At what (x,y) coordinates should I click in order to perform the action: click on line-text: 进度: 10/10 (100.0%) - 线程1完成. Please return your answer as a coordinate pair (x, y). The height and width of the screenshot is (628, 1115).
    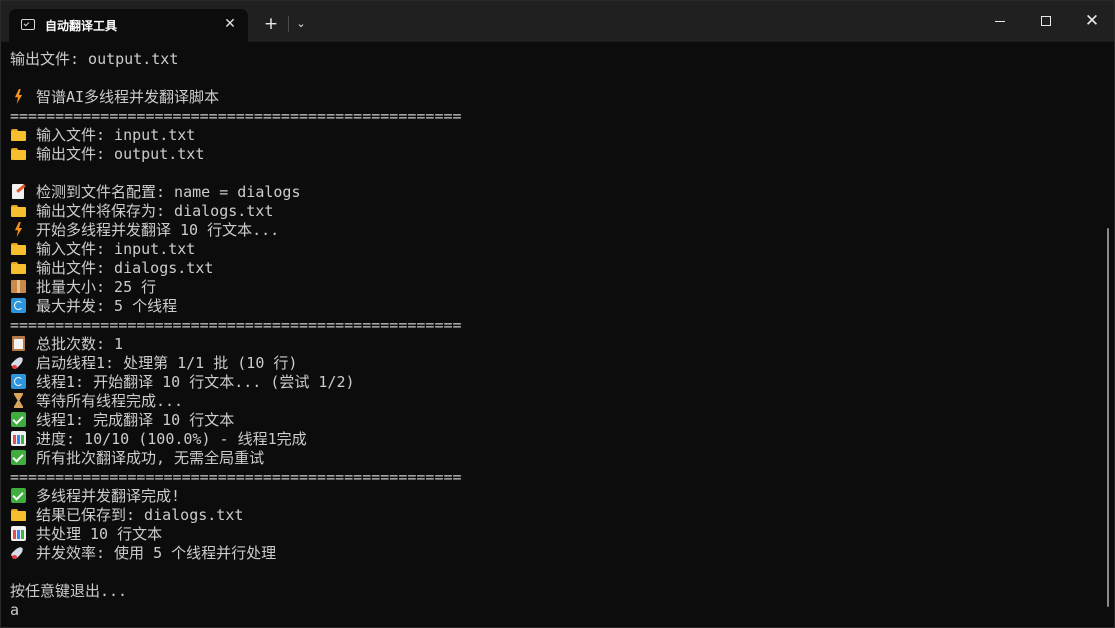
    Looking at the image, I should click on (171, 439).